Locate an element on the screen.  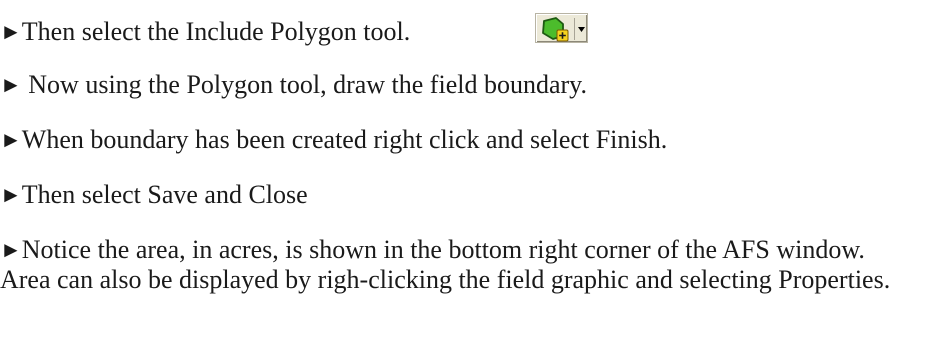
instruction-step-4: ►Then select Save and Close is located at coordinates (154, 195).